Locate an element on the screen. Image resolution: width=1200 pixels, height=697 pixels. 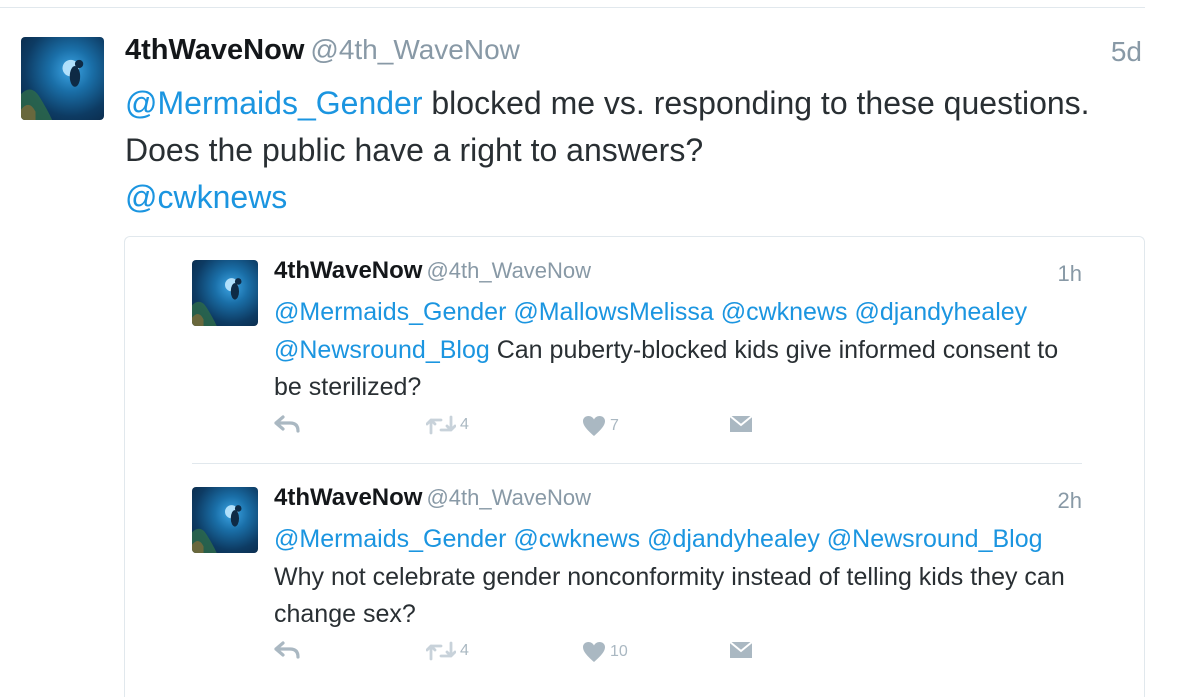
tweet-actions: 4 7 is located at coordinates (524, 430).